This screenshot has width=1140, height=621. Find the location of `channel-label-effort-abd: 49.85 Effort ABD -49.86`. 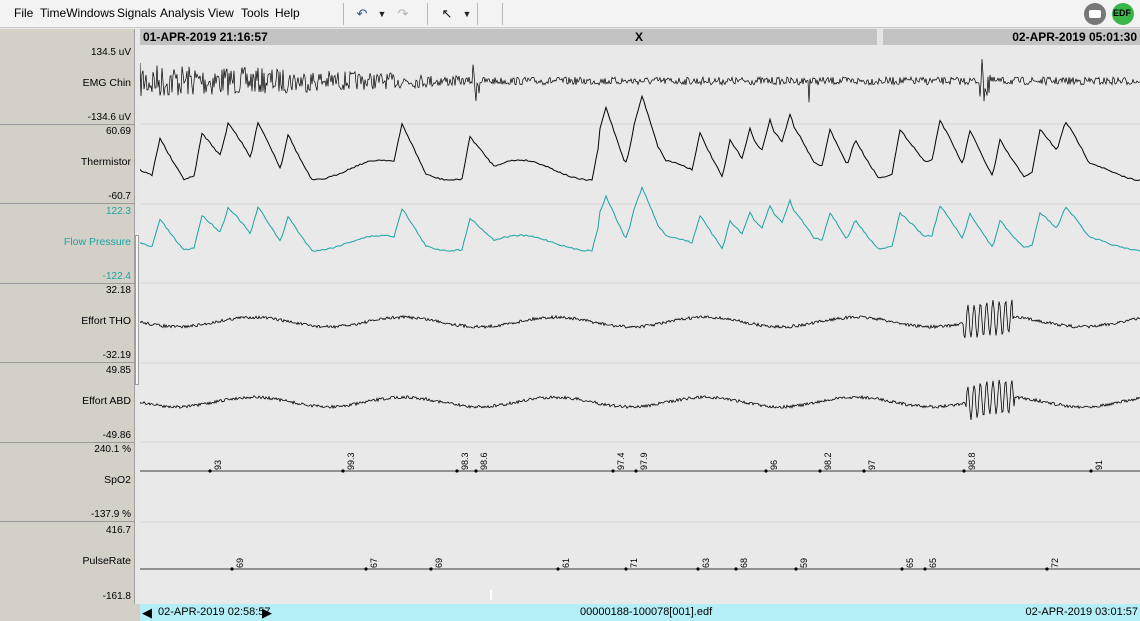

channel-label-effort-abd: 49.85 Effort ABD -49.86 is located at coordinates (67, 403).